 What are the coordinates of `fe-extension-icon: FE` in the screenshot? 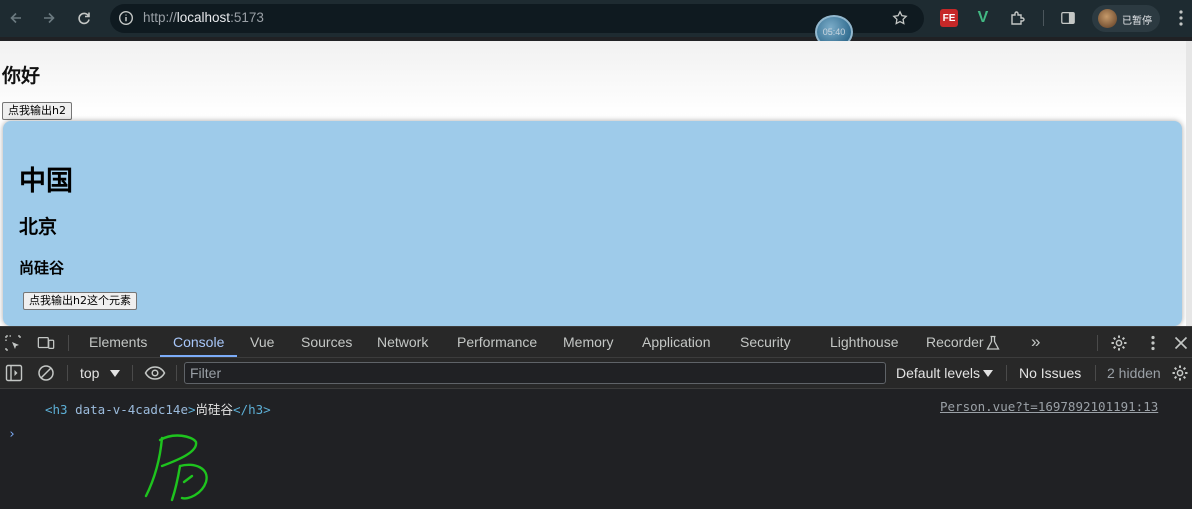 It's located at (949, 18).